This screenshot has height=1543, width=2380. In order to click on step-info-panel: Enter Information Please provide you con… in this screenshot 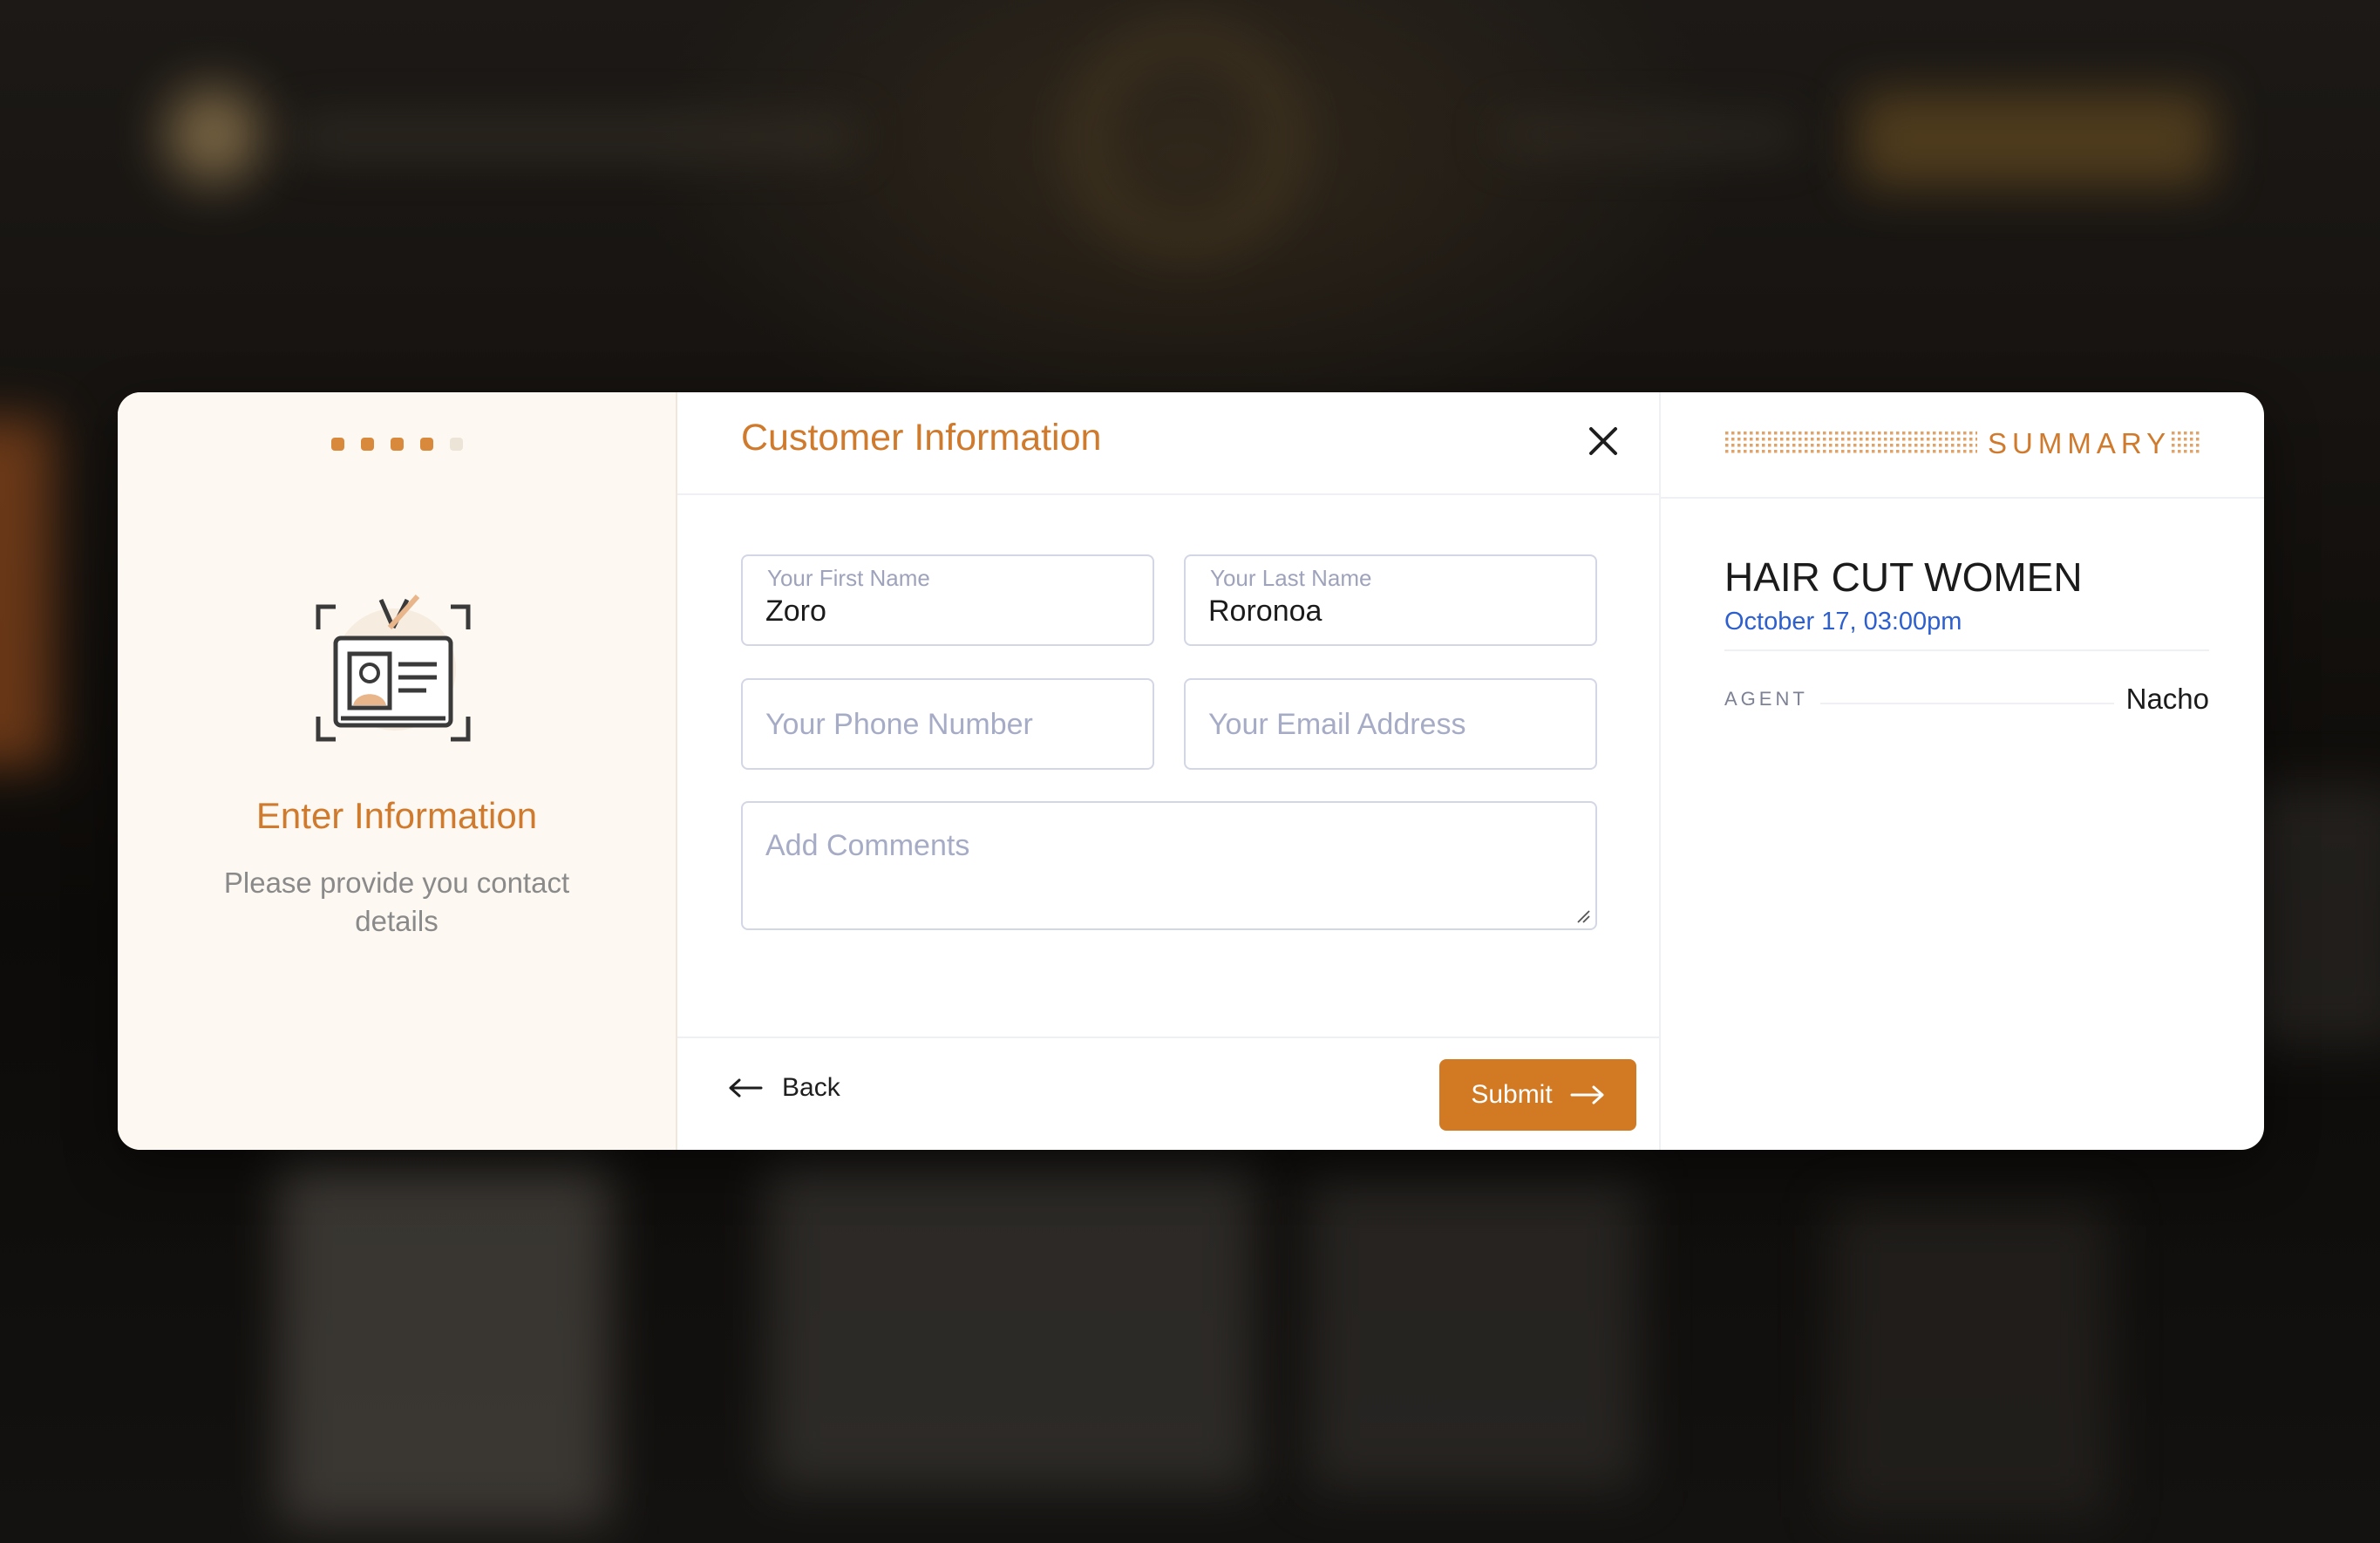, I will do `click(397, 771)`.